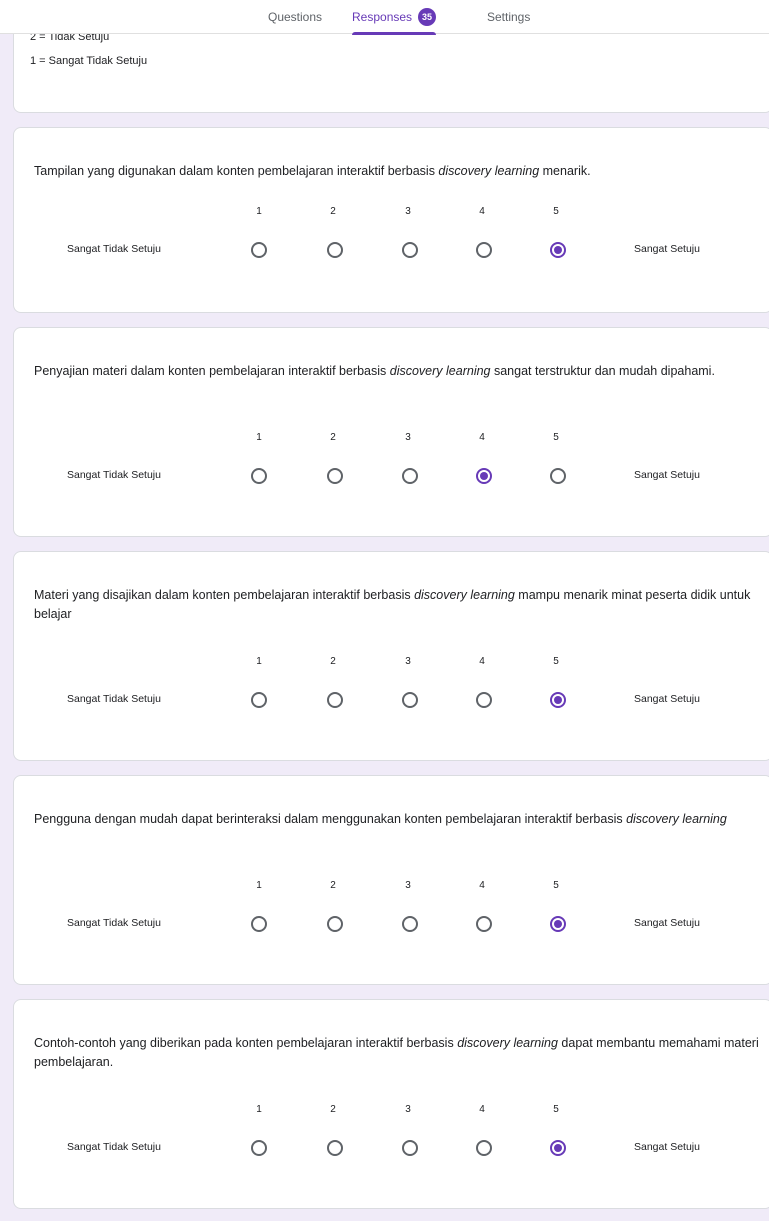 The image size is (769, 1221). I want to click on tab-questions-label: Questions, so click(295, 17).